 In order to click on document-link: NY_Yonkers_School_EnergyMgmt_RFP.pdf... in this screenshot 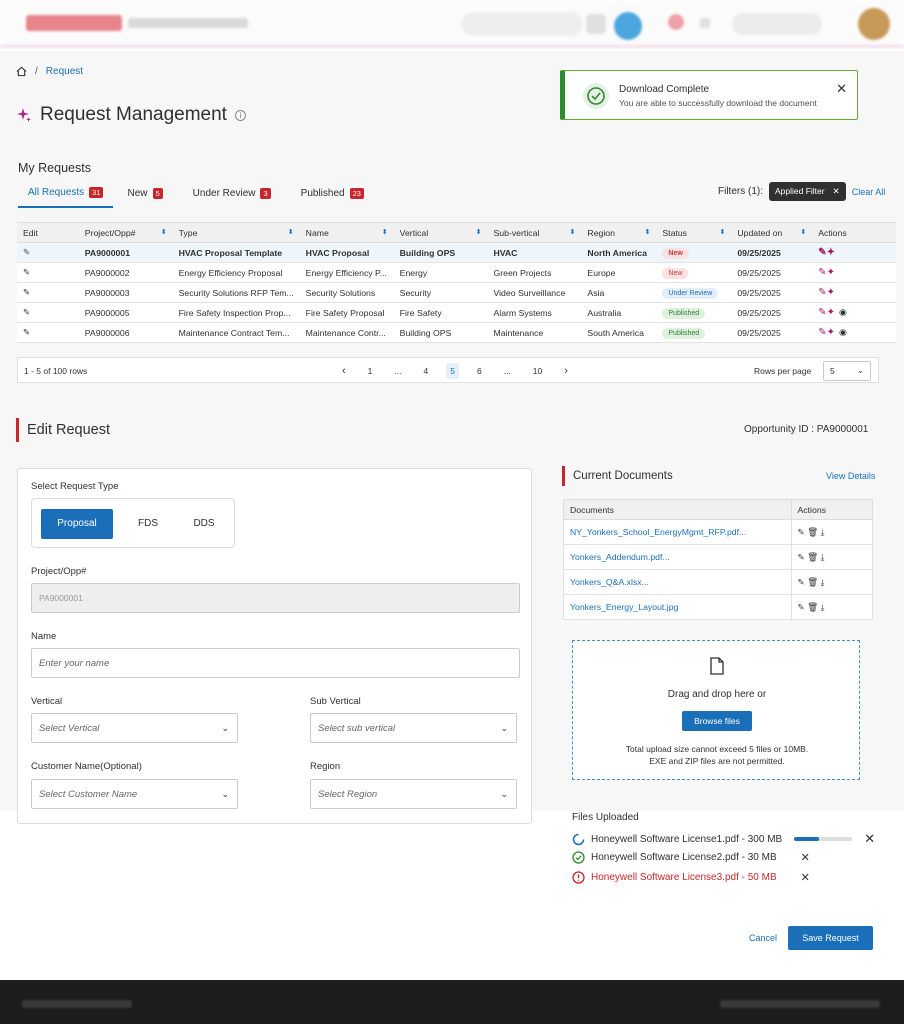, I will do `click(658, 532)`.